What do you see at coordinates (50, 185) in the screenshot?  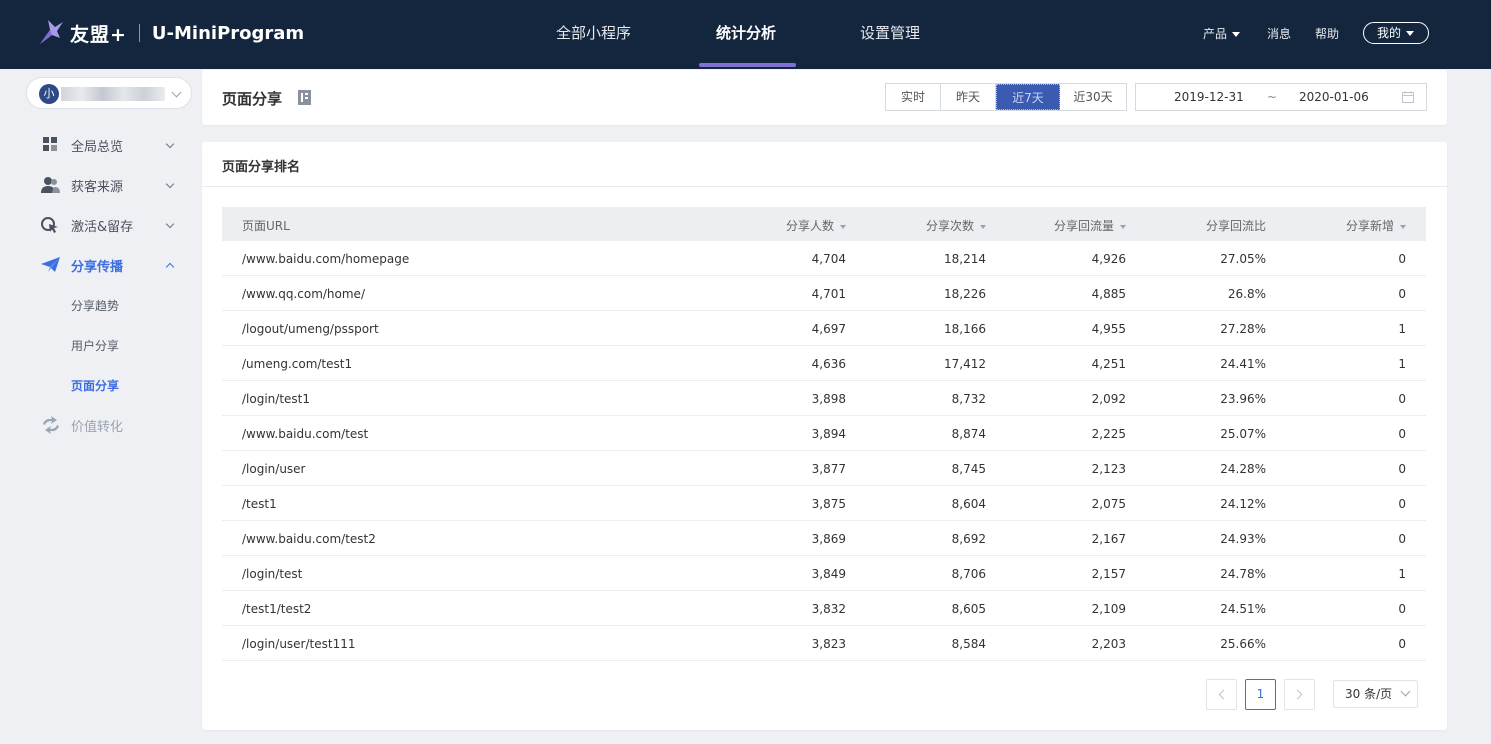 I see `users-icon` at bounding box center [50, 185].